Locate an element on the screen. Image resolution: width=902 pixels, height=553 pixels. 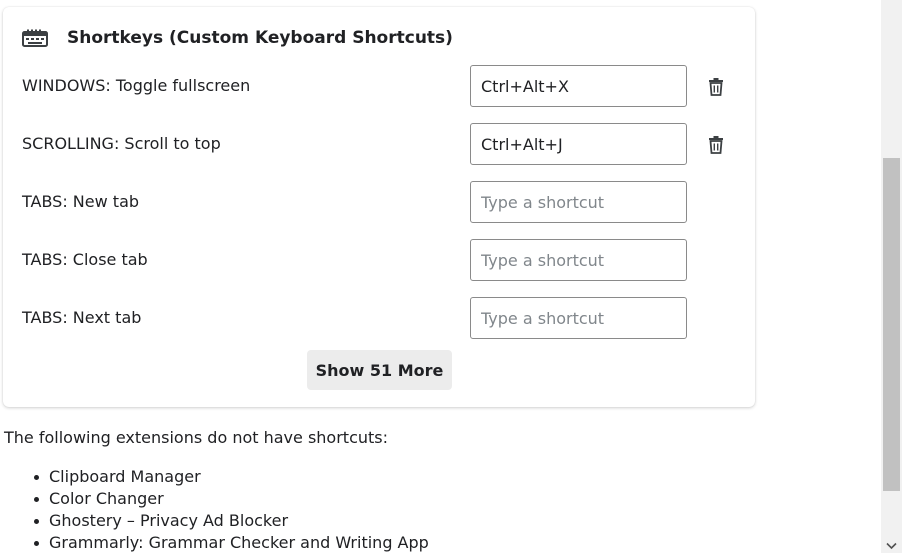
shortcut-label: TABS: Next tab is located at coordinates (82, 317).